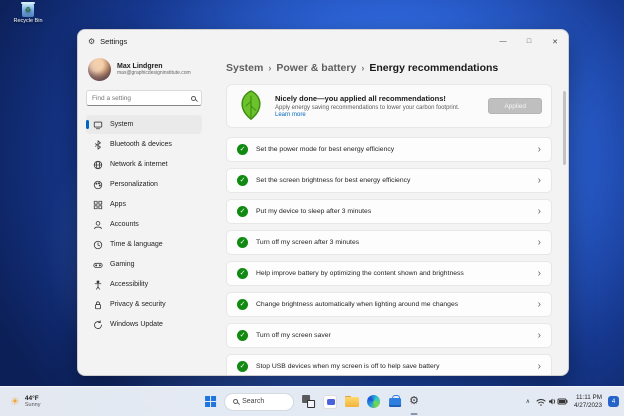 This screenshot has width=624, height=416. I want to click on sidebar-item-label: Bluetooth & devices, so click(141, 144).